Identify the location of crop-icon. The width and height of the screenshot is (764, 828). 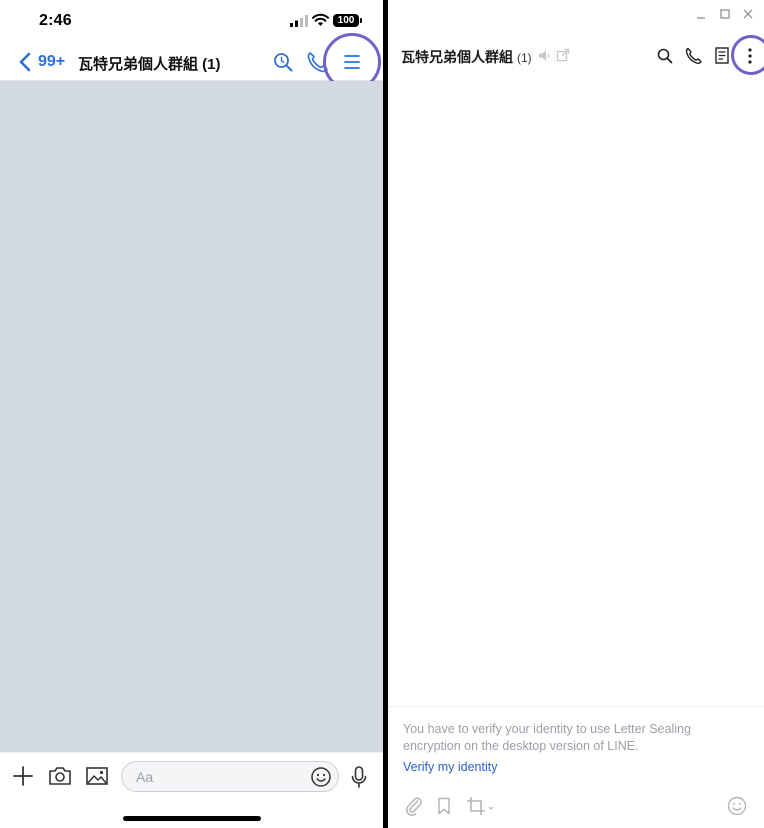
(480, 806).